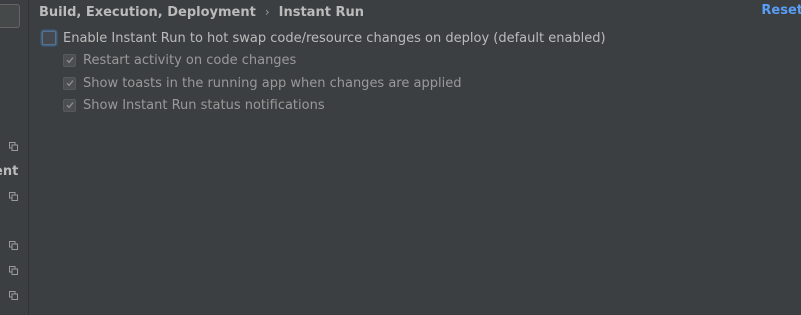  I want to click on settings-tree-sidebar: ent, so click(14, 157).